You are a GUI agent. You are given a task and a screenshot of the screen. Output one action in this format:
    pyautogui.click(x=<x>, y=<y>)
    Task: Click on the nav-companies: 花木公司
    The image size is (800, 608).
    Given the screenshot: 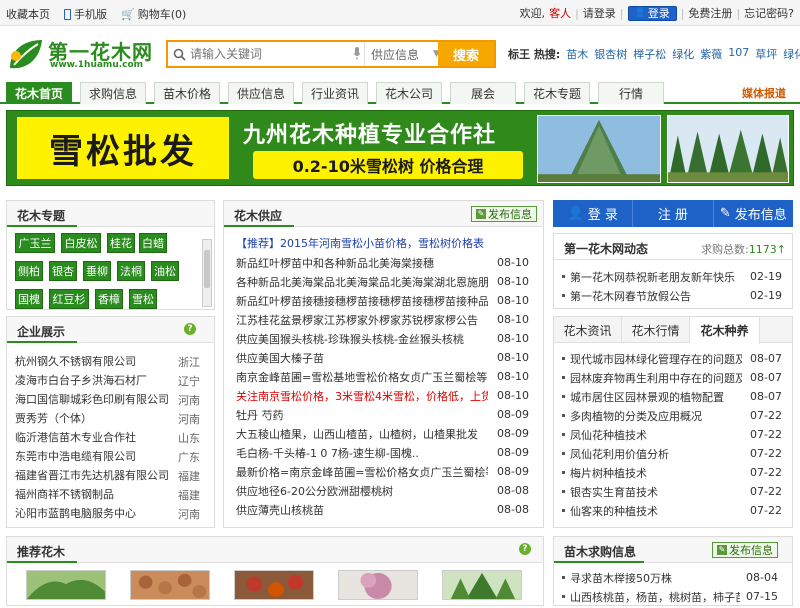 What is the action you would take?
    pyautogui.click(x=409, y=93)
    